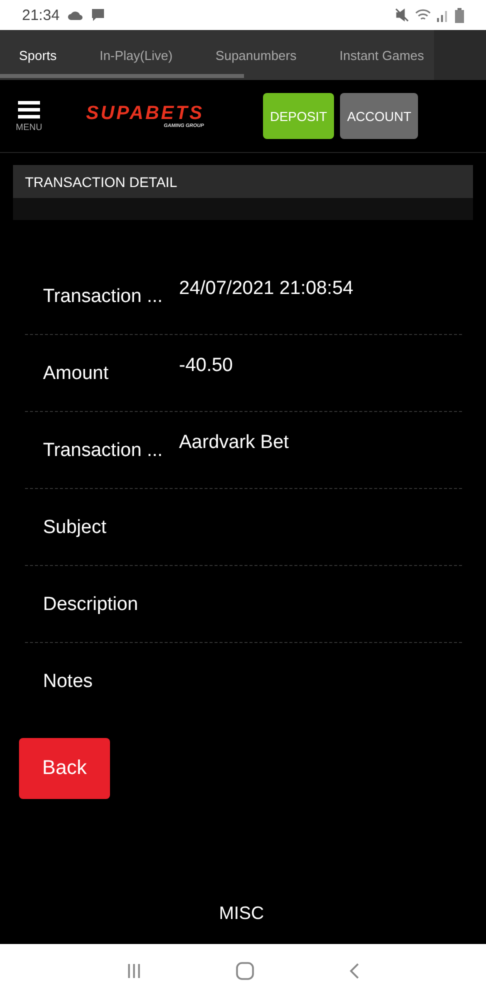 The image size is (486, 1000). I want to click on section-title: TRANSACTION DETAIL, so click(243, 181).